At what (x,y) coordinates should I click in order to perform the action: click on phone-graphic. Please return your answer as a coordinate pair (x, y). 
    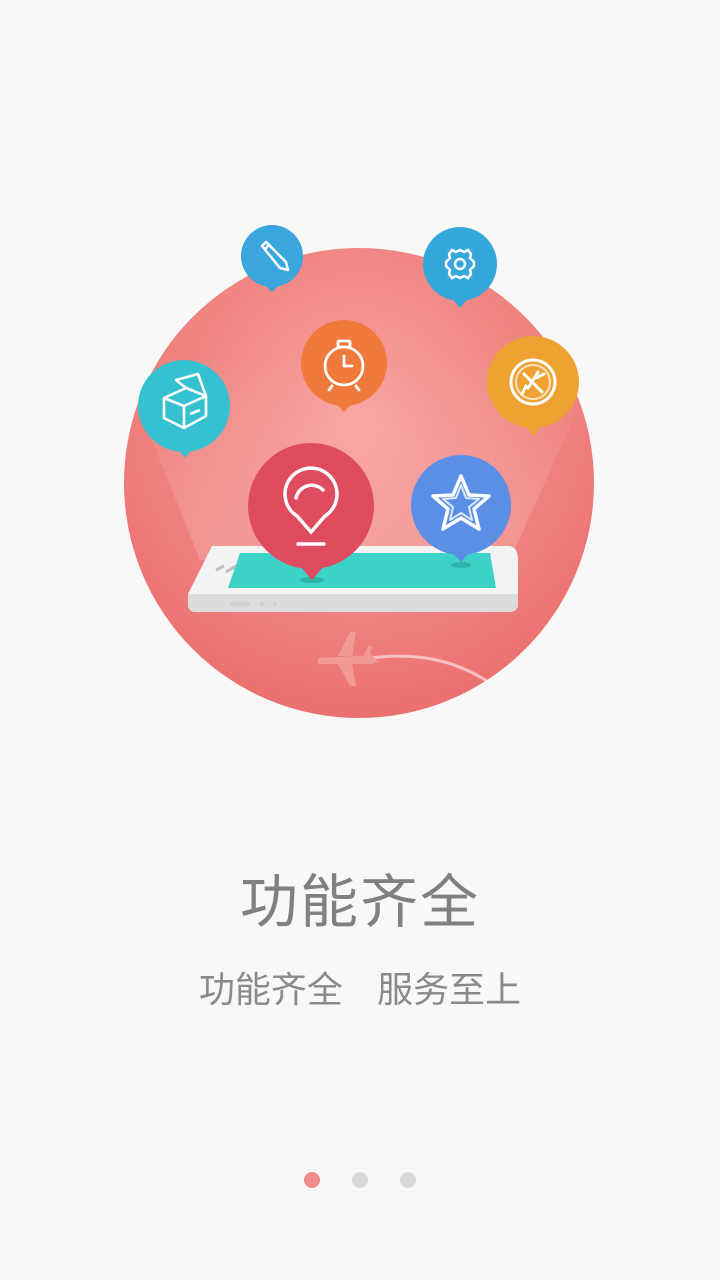
    Looking at the image, I should click on (353, 579).